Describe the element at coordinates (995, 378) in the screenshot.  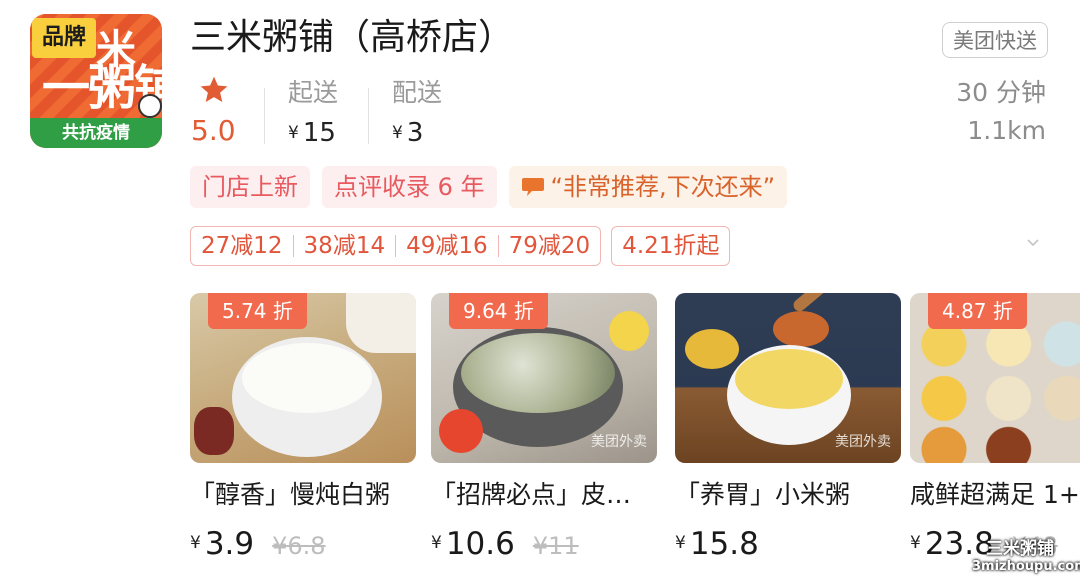
I see `product-image: 4.87 折` at that location.